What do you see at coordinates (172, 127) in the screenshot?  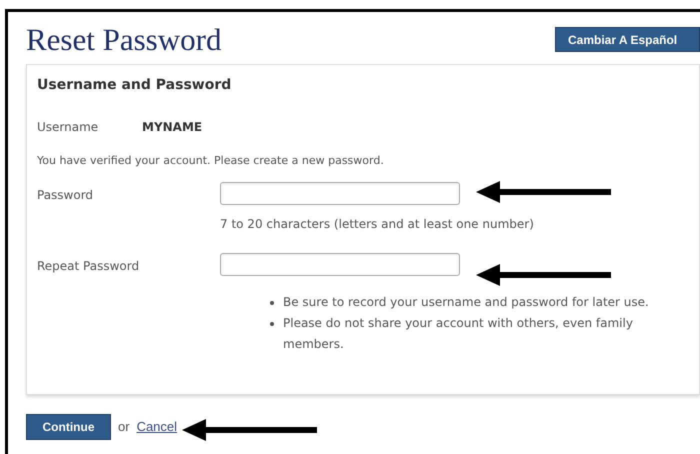 I see `username-value: MYNAME` at bounding box center [172, 127].